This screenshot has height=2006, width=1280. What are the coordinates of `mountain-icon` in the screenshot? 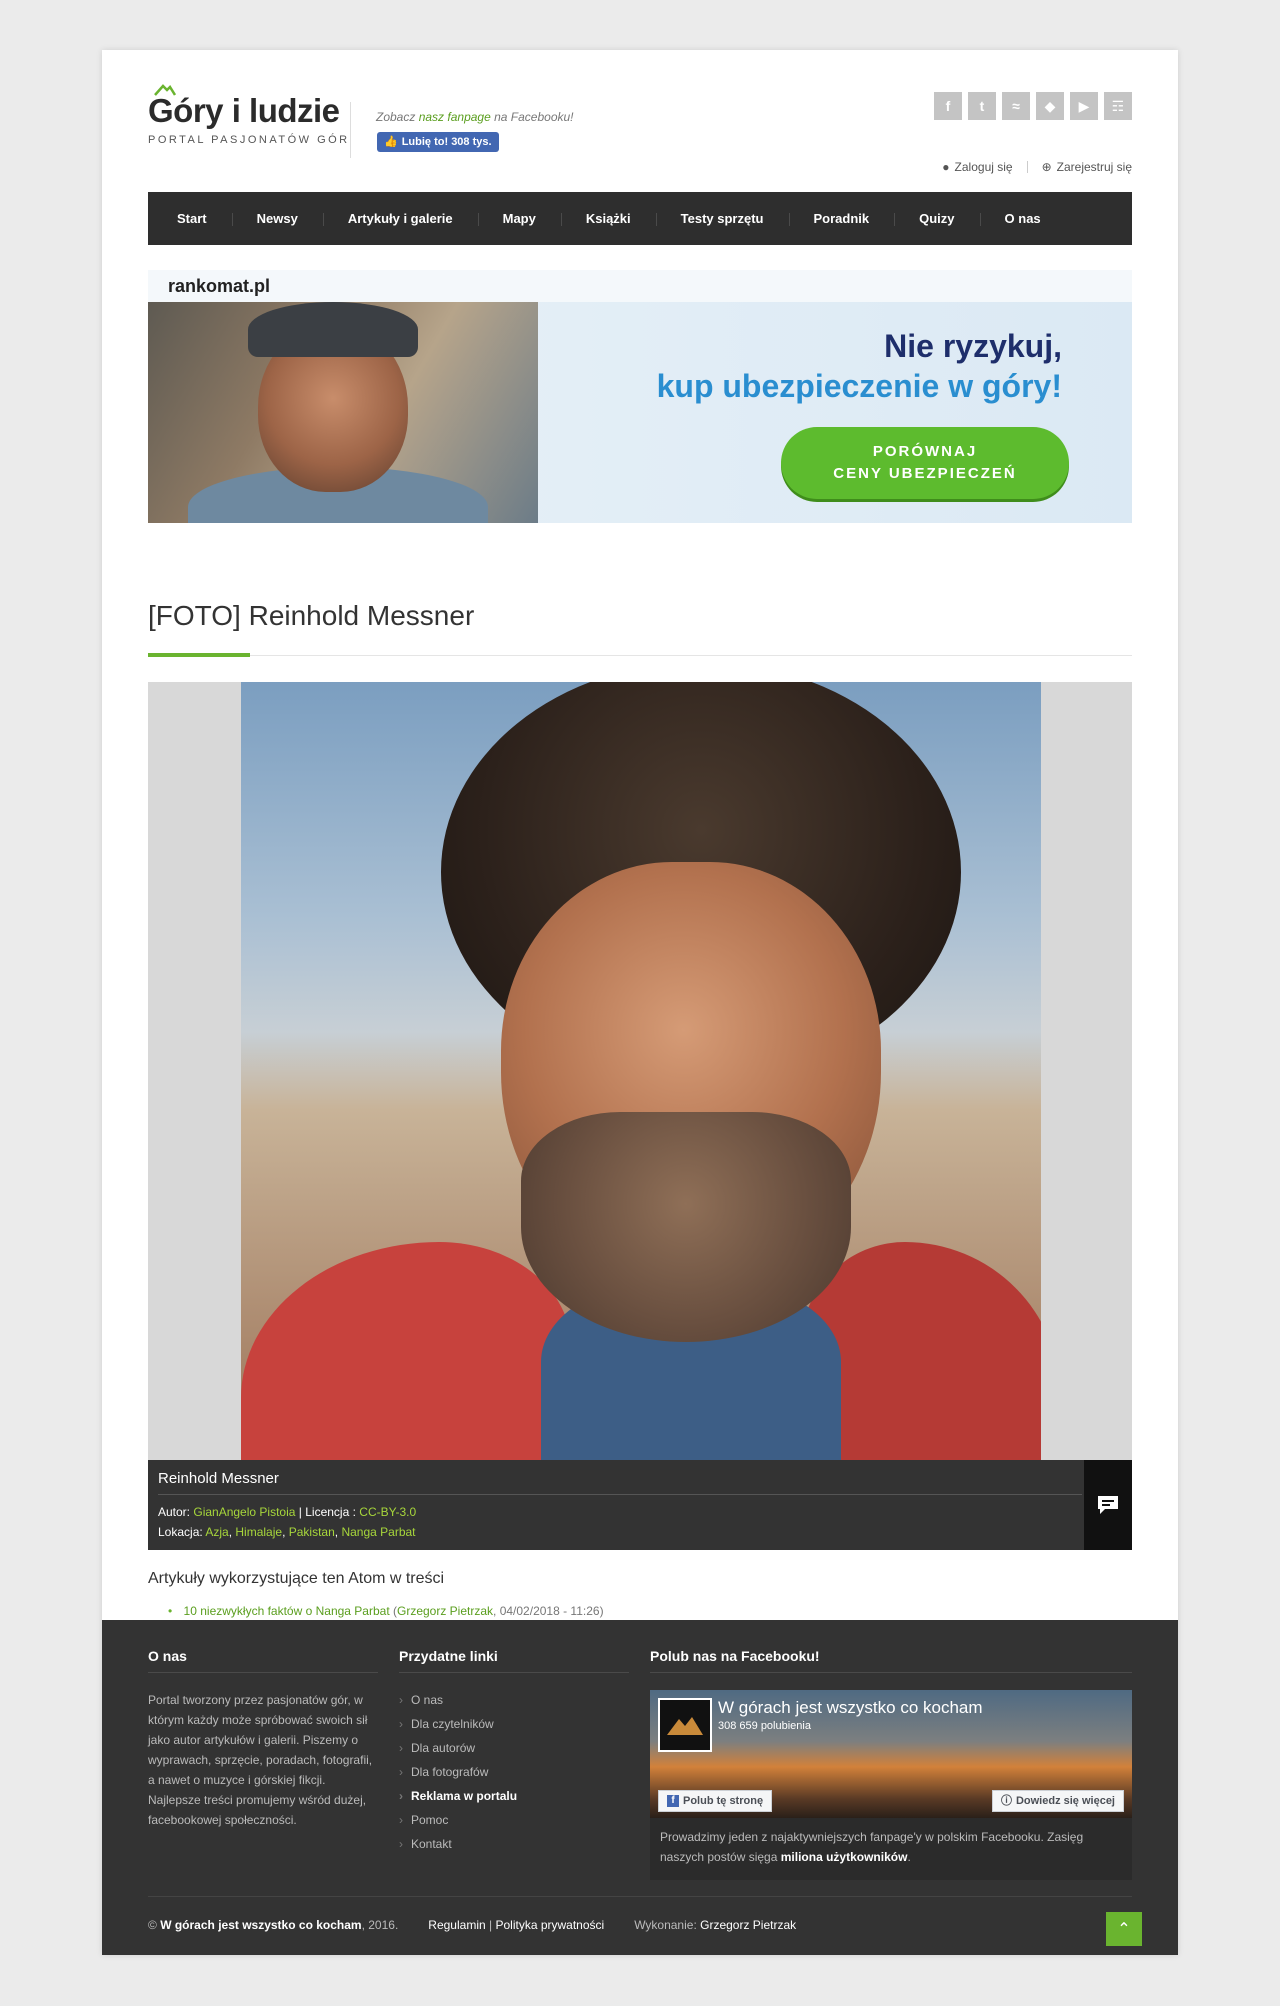 It's located at (685, 1726).